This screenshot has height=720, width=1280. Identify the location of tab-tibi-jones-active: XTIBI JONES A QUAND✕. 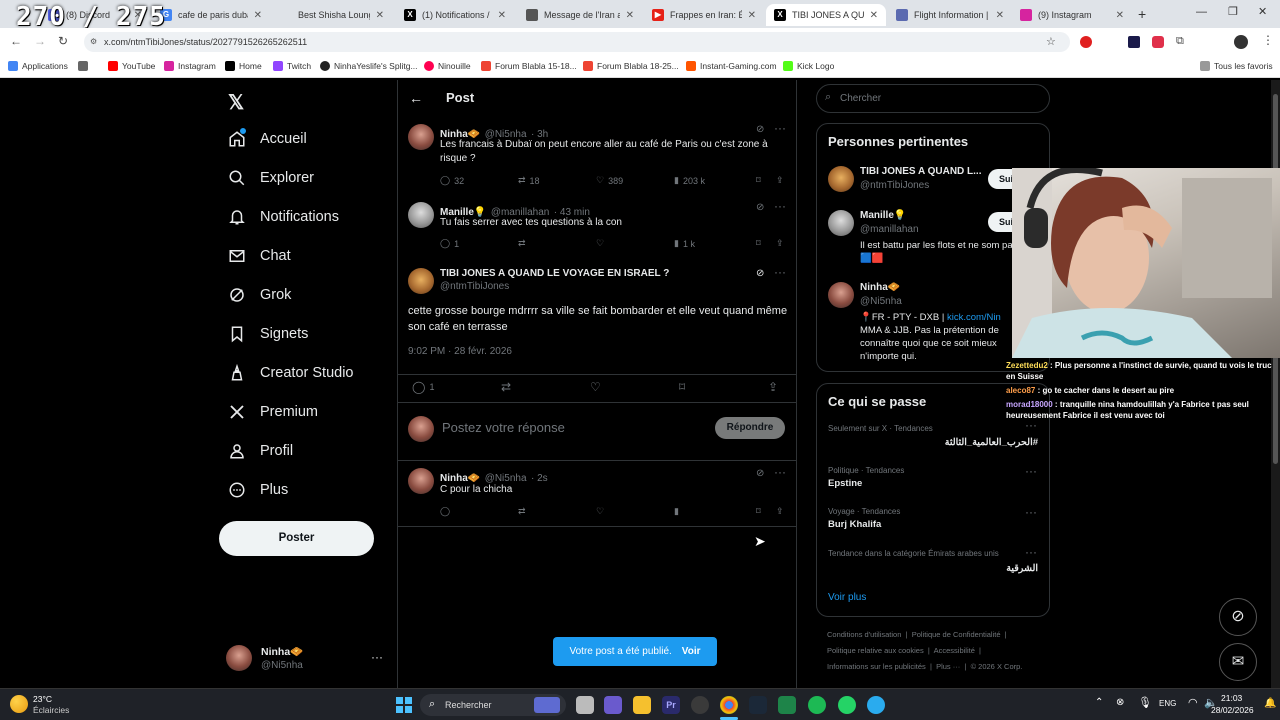
(826, 15).